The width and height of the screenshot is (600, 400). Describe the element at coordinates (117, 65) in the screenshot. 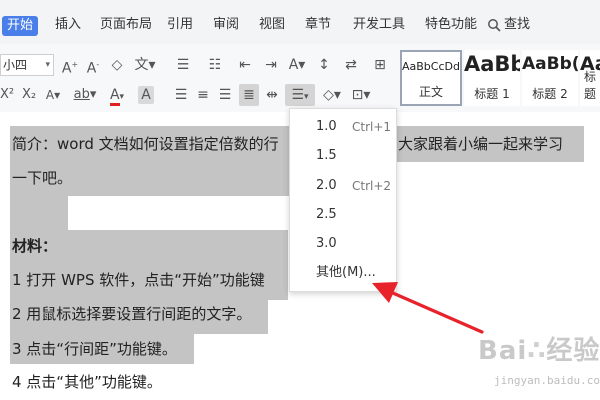

I see `clear-format-icon: ◇` at that location.